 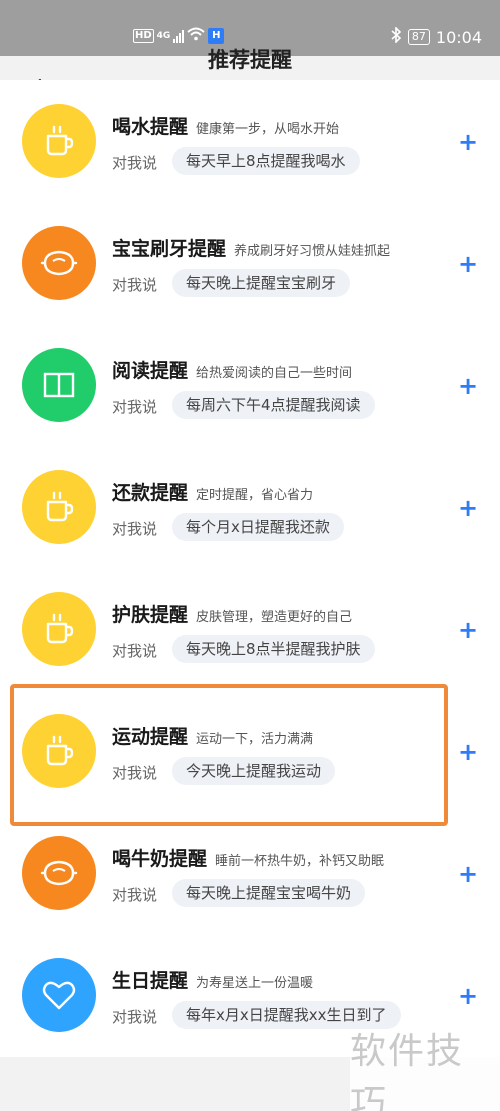 I want to click on app-notification-icon: H, so click(x=216, y=35).